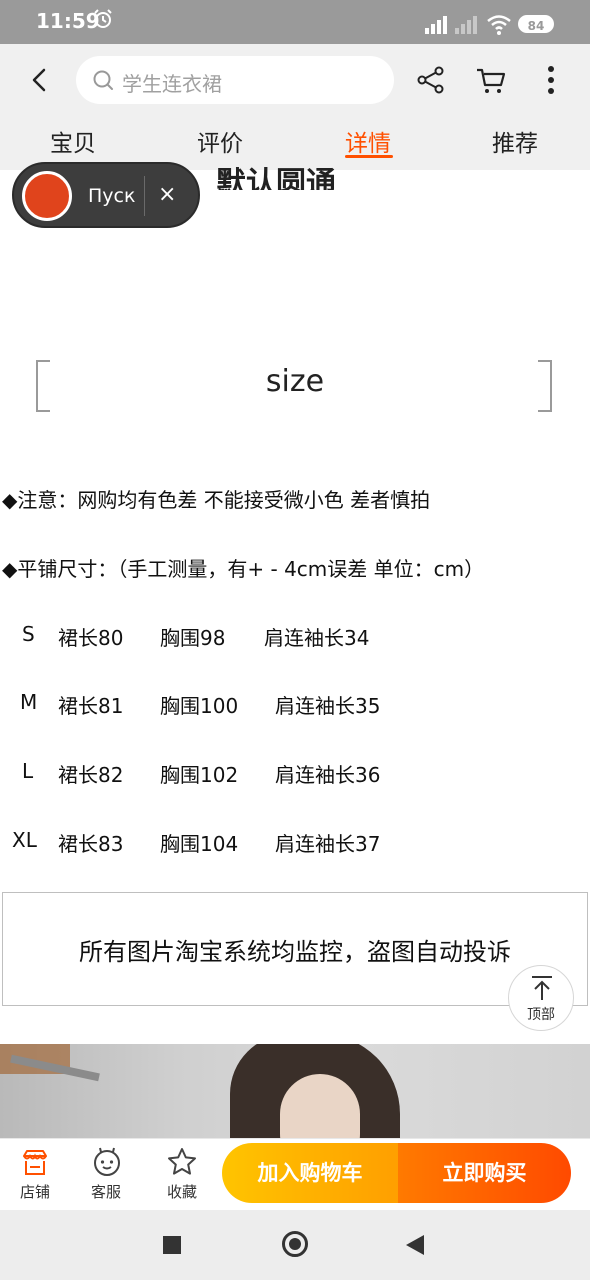 This screenshot has height=1280, width=590. Describe the element at coordinates (199, 706) in the screenshot. I see `bust-value: 胸围100` at that location.